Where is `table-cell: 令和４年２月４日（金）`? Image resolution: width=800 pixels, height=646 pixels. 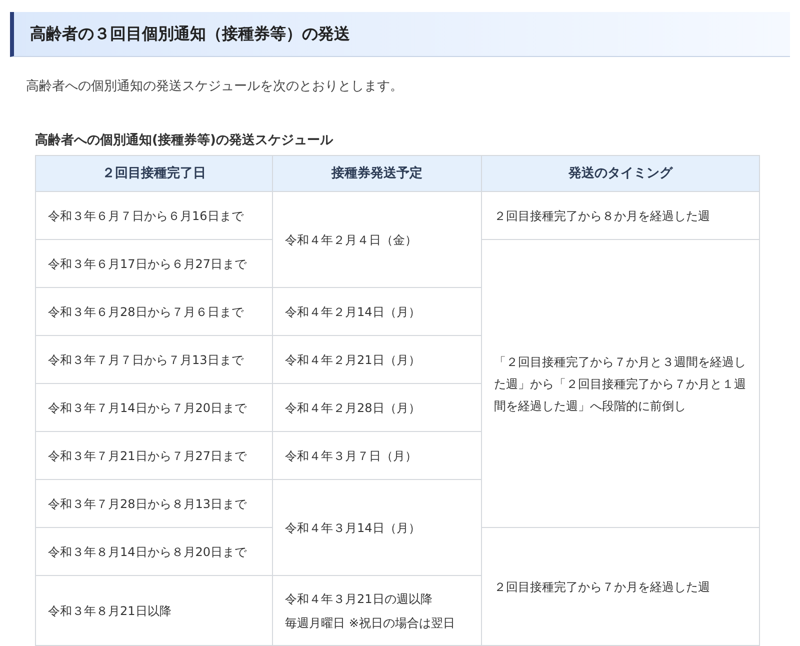 table-cell: 令和４年２月４日（金） is located at coordinates (377, 240).